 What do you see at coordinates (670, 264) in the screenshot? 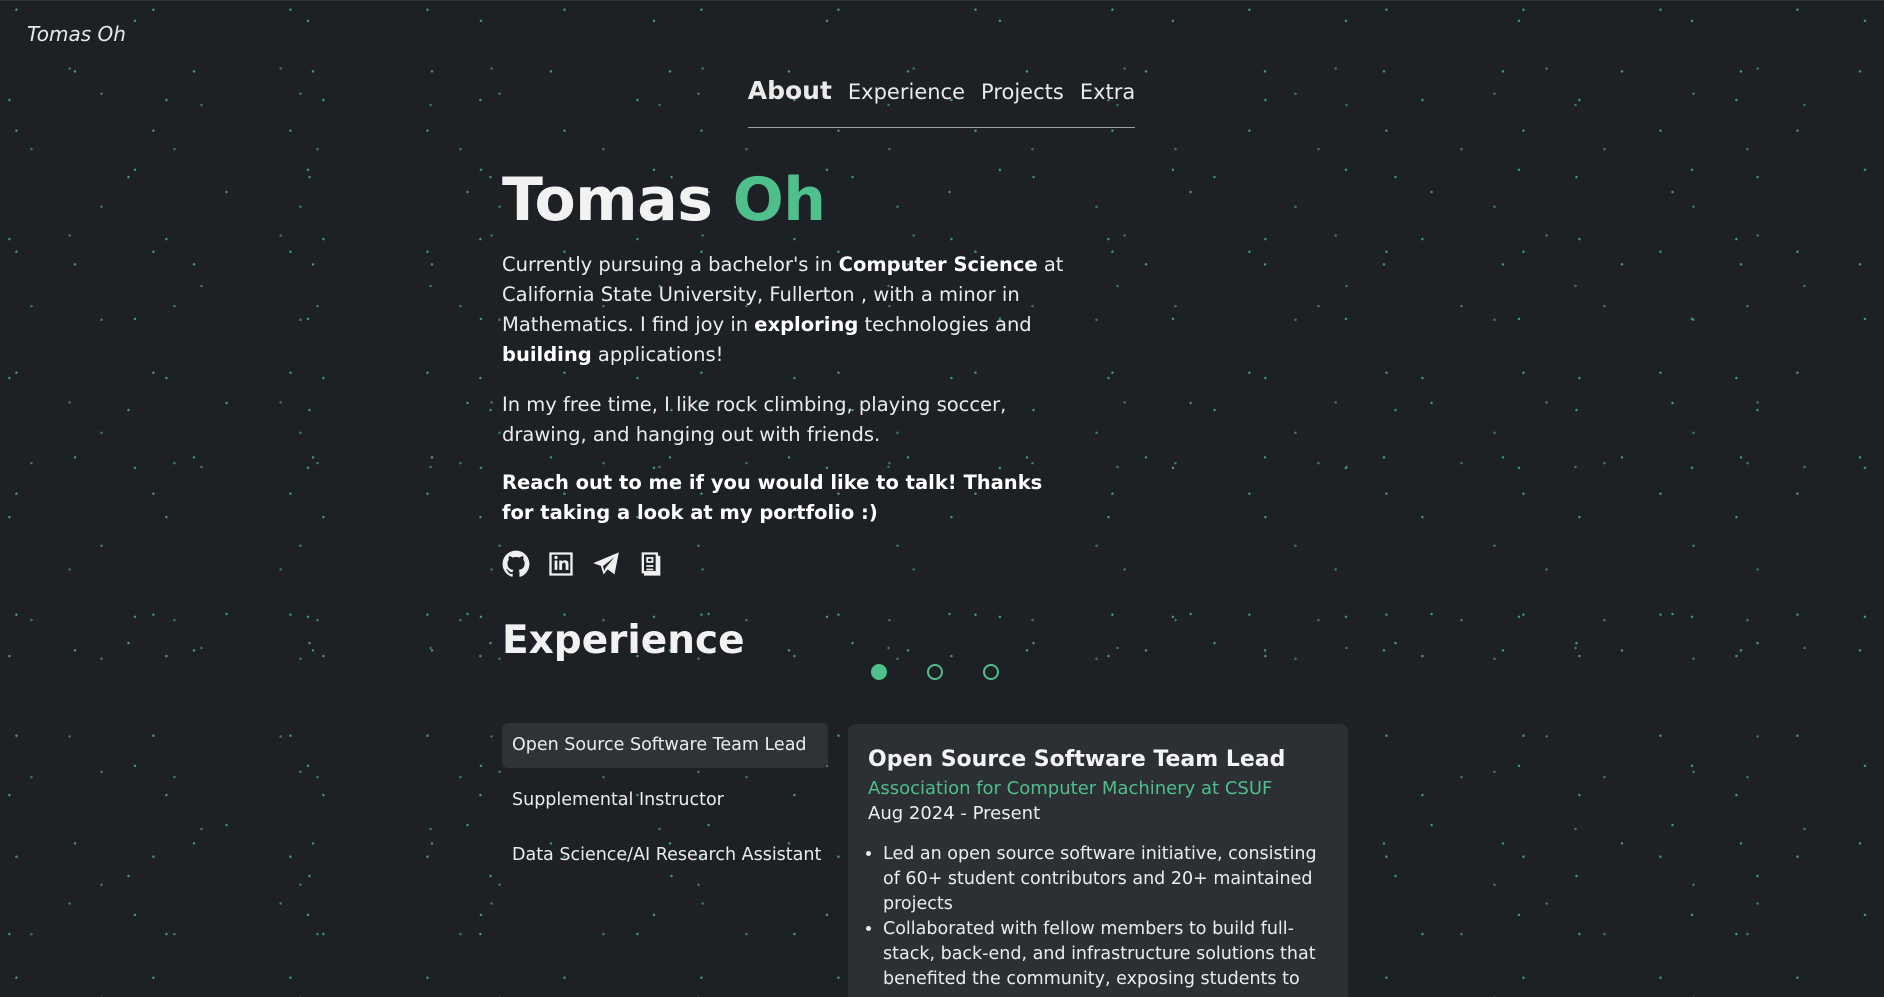
I see `about-text: Currently pursuing a bachelor's in` at bounding box center [670, 264].